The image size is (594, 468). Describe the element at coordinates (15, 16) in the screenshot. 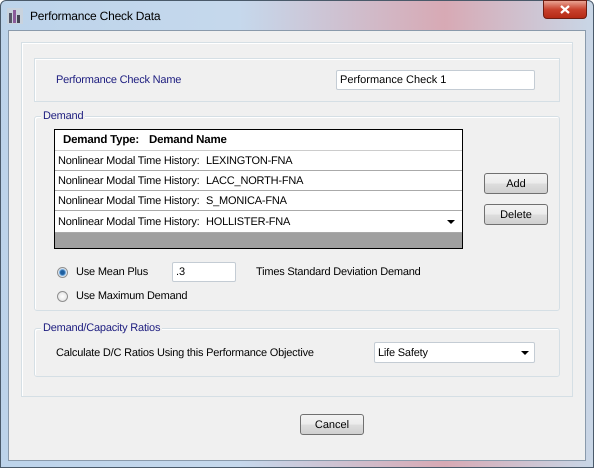

I see `app-icon` at that location.